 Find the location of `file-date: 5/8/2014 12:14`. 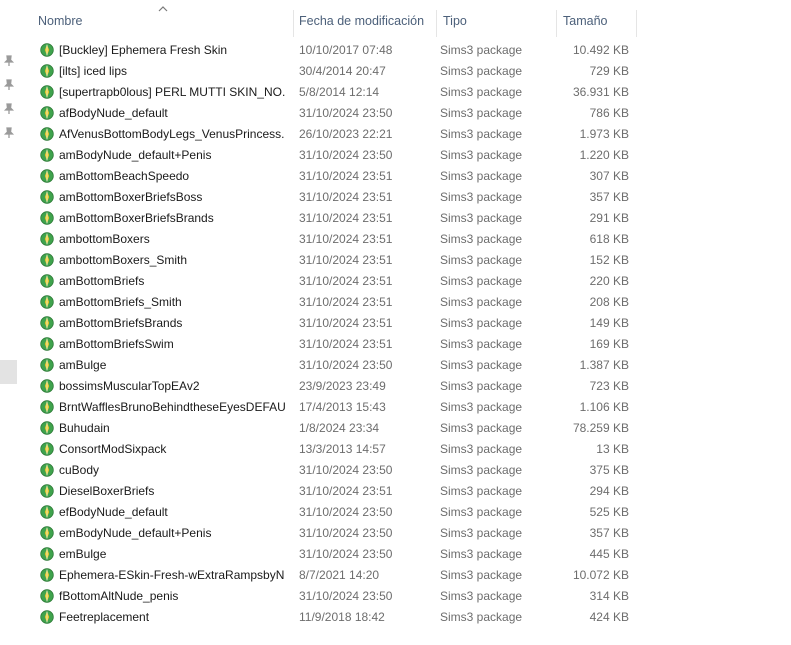

file-date: 5/8/2014 12:14 is located at coordinates (339, 92).